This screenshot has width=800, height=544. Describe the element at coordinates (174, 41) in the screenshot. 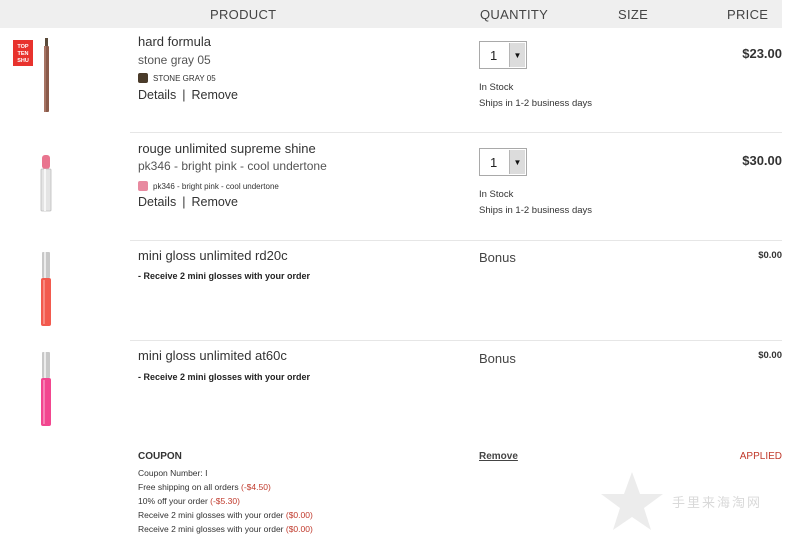

I see `product-name: hard formula` at that location.